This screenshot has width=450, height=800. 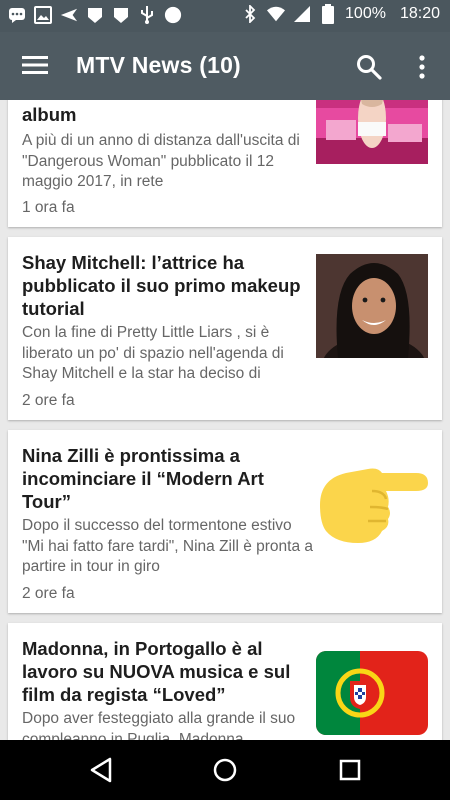 What do you see at coordinates (17, 15) in the screenshot?
I see `chat-icon` at bounding box center [17, 15].